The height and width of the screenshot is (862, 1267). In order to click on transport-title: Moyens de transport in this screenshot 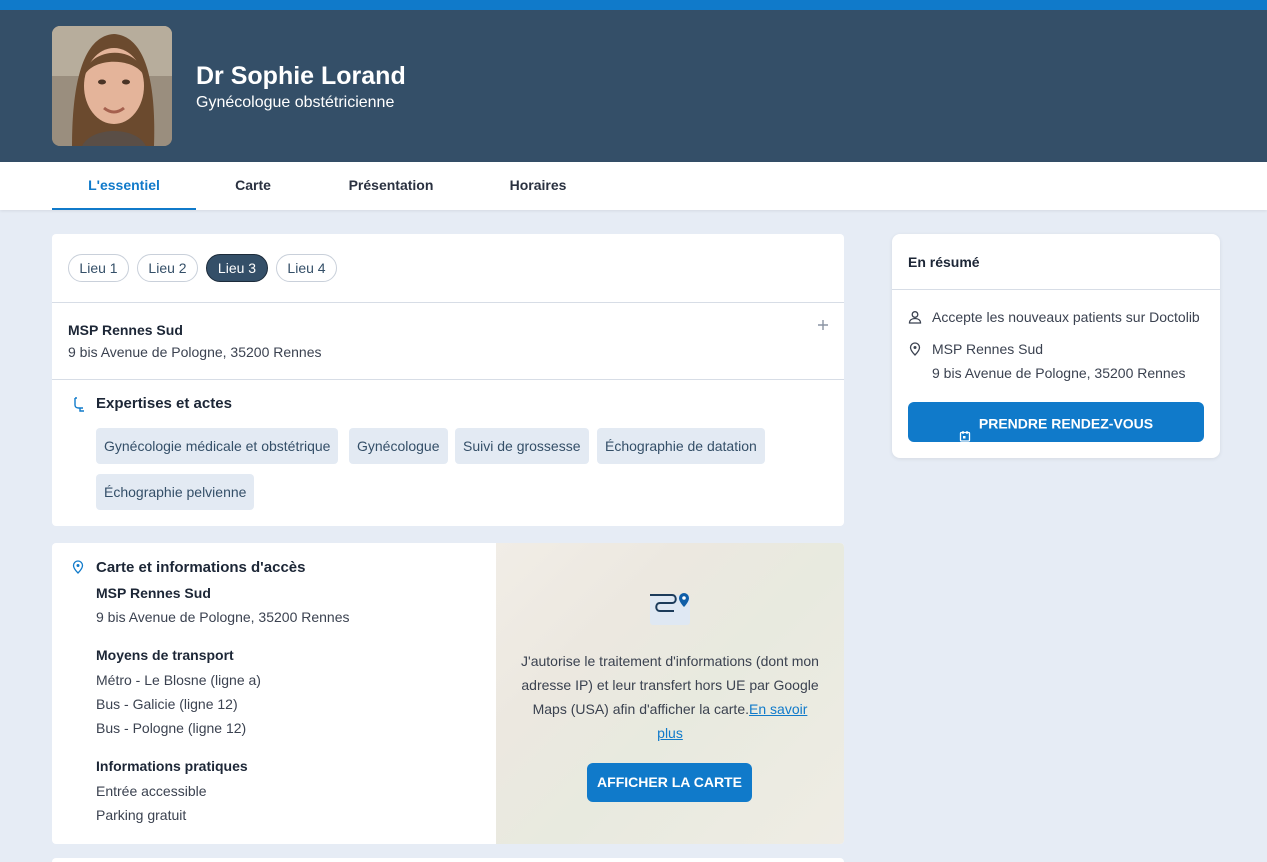, I will do `click(165, 655)`.